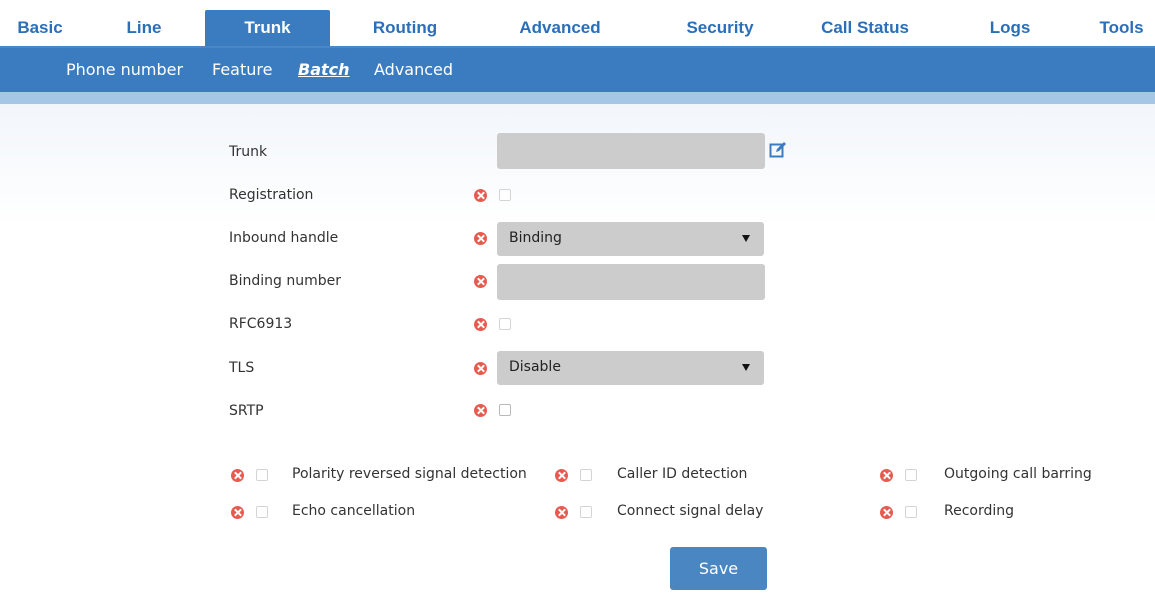 The image size is (1155, 595). What do you see at coordinates (865, 28) in the screenshot?
I see `nav-call-status: Call Status` at bounding box center [865, 28].